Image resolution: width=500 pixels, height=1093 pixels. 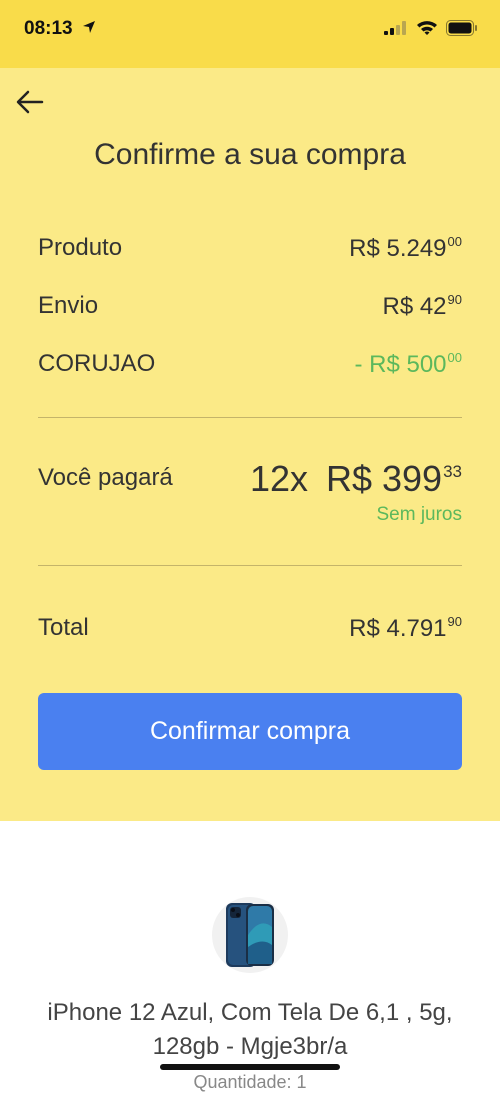 What do you see at coordinates (250, 248) in the screenshot?
I see `product-row: Produto R$ 5.24900` at bounding box center [250, 248].